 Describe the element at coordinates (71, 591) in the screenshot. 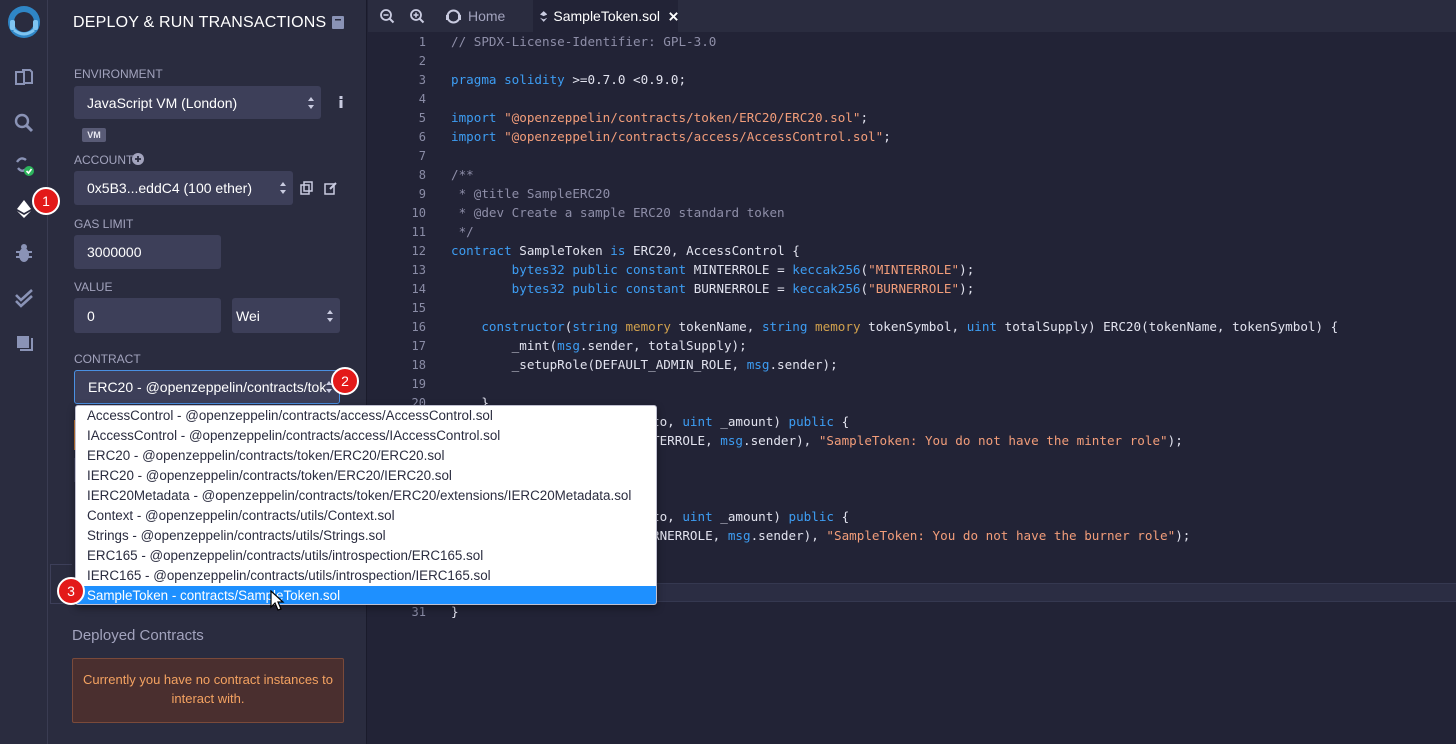

I see `step-badge-3: 3` at that location.